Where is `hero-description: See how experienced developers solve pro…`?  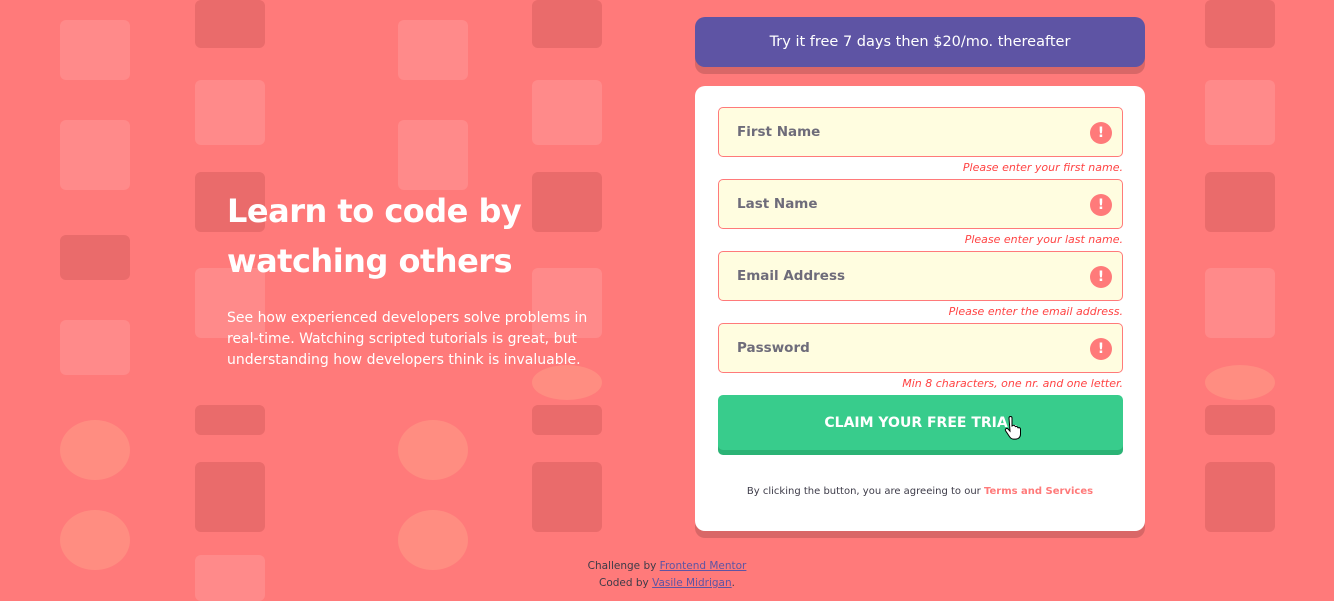
hero-description: See how experienced developers solve pro… is located at coordinates (407, 339).